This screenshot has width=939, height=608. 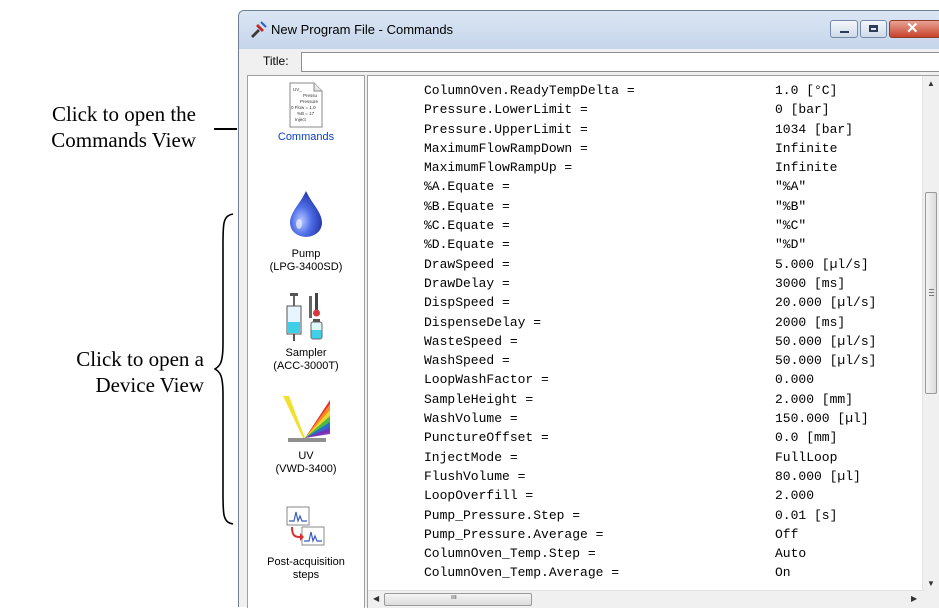 What do you see at coordinates (806, 515) in the screenshot?
I see `command-value: 0.01 [s]` at bounding box center [806, 515].